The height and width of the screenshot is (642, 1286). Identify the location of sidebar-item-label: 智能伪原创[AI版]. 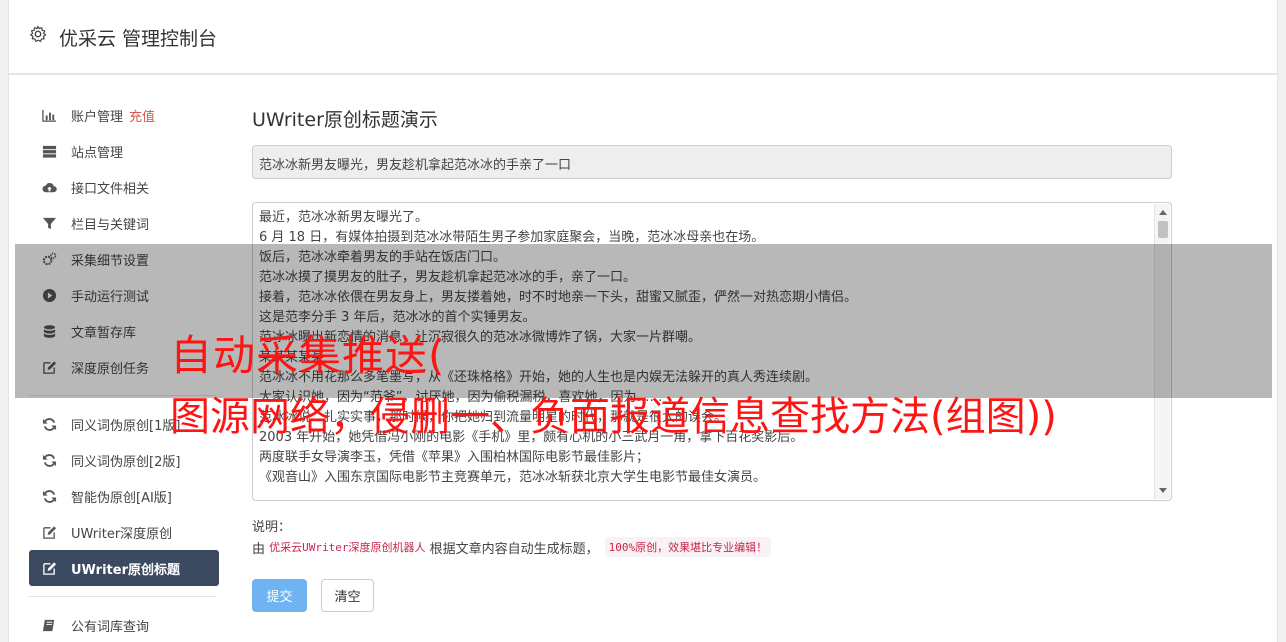
(121, 498).